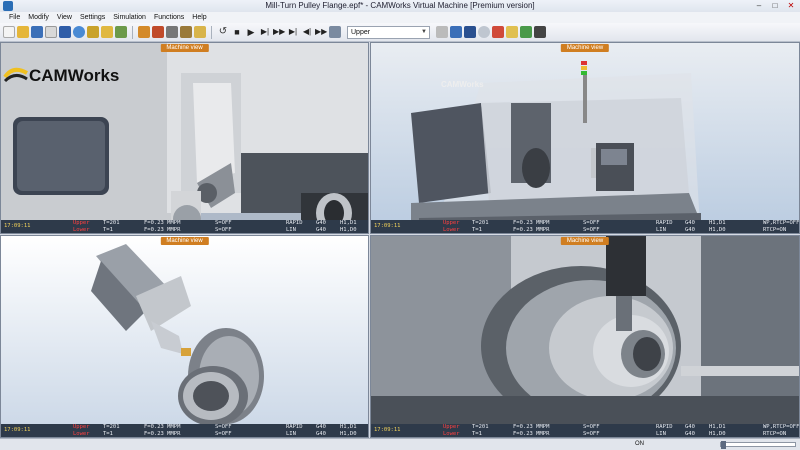 The width and height of the screenshot is (800, 450). I want to click on list-icon, so click(335, 32).